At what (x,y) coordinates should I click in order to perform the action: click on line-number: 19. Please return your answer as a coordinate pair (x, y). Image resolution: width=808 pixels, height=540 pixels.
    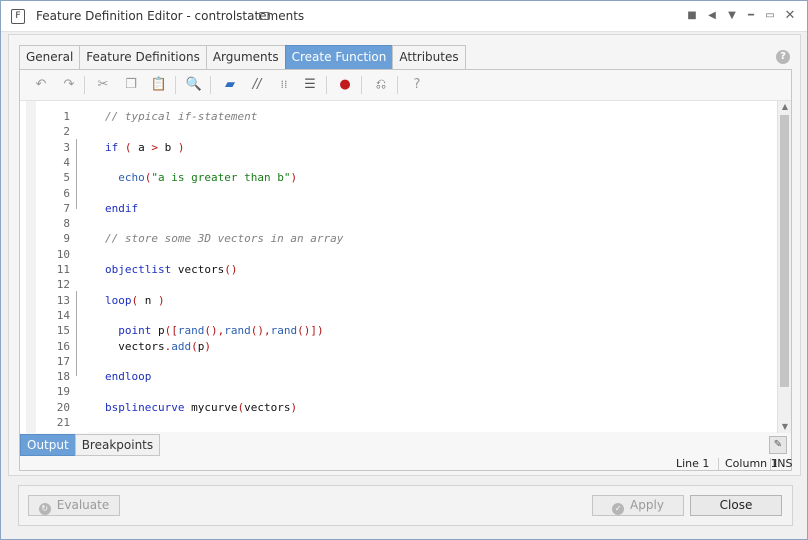
    Looking at the image, I should click on (63, 392).